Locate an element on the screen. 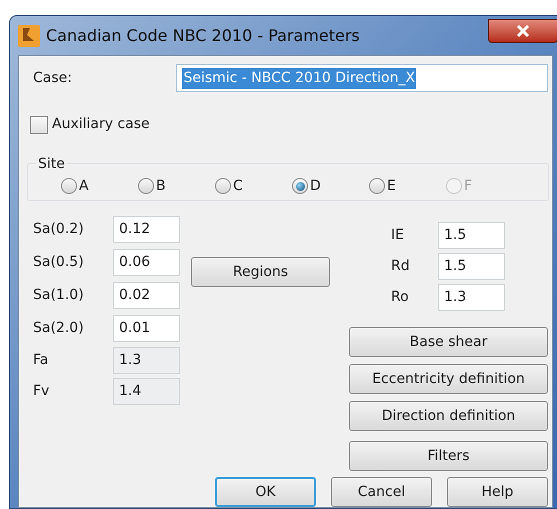  app-logo-icon is located at coordinates (29, 35).